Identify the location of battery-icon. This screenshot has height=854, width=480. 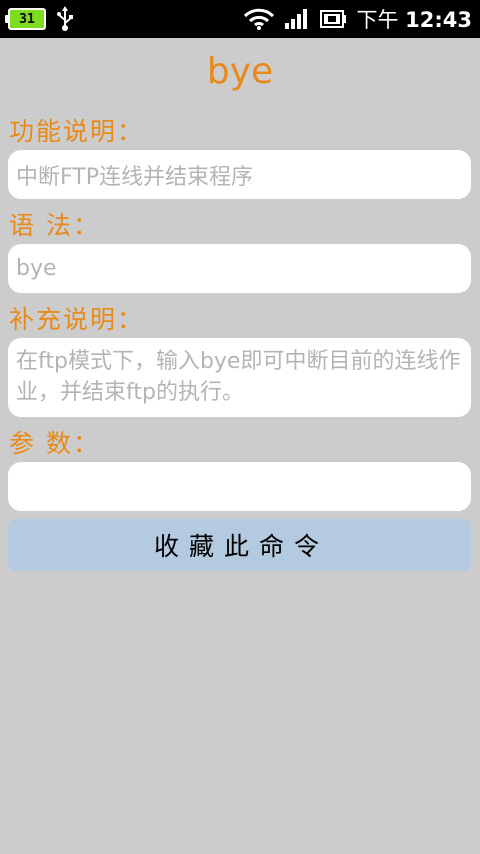
(333, 19).